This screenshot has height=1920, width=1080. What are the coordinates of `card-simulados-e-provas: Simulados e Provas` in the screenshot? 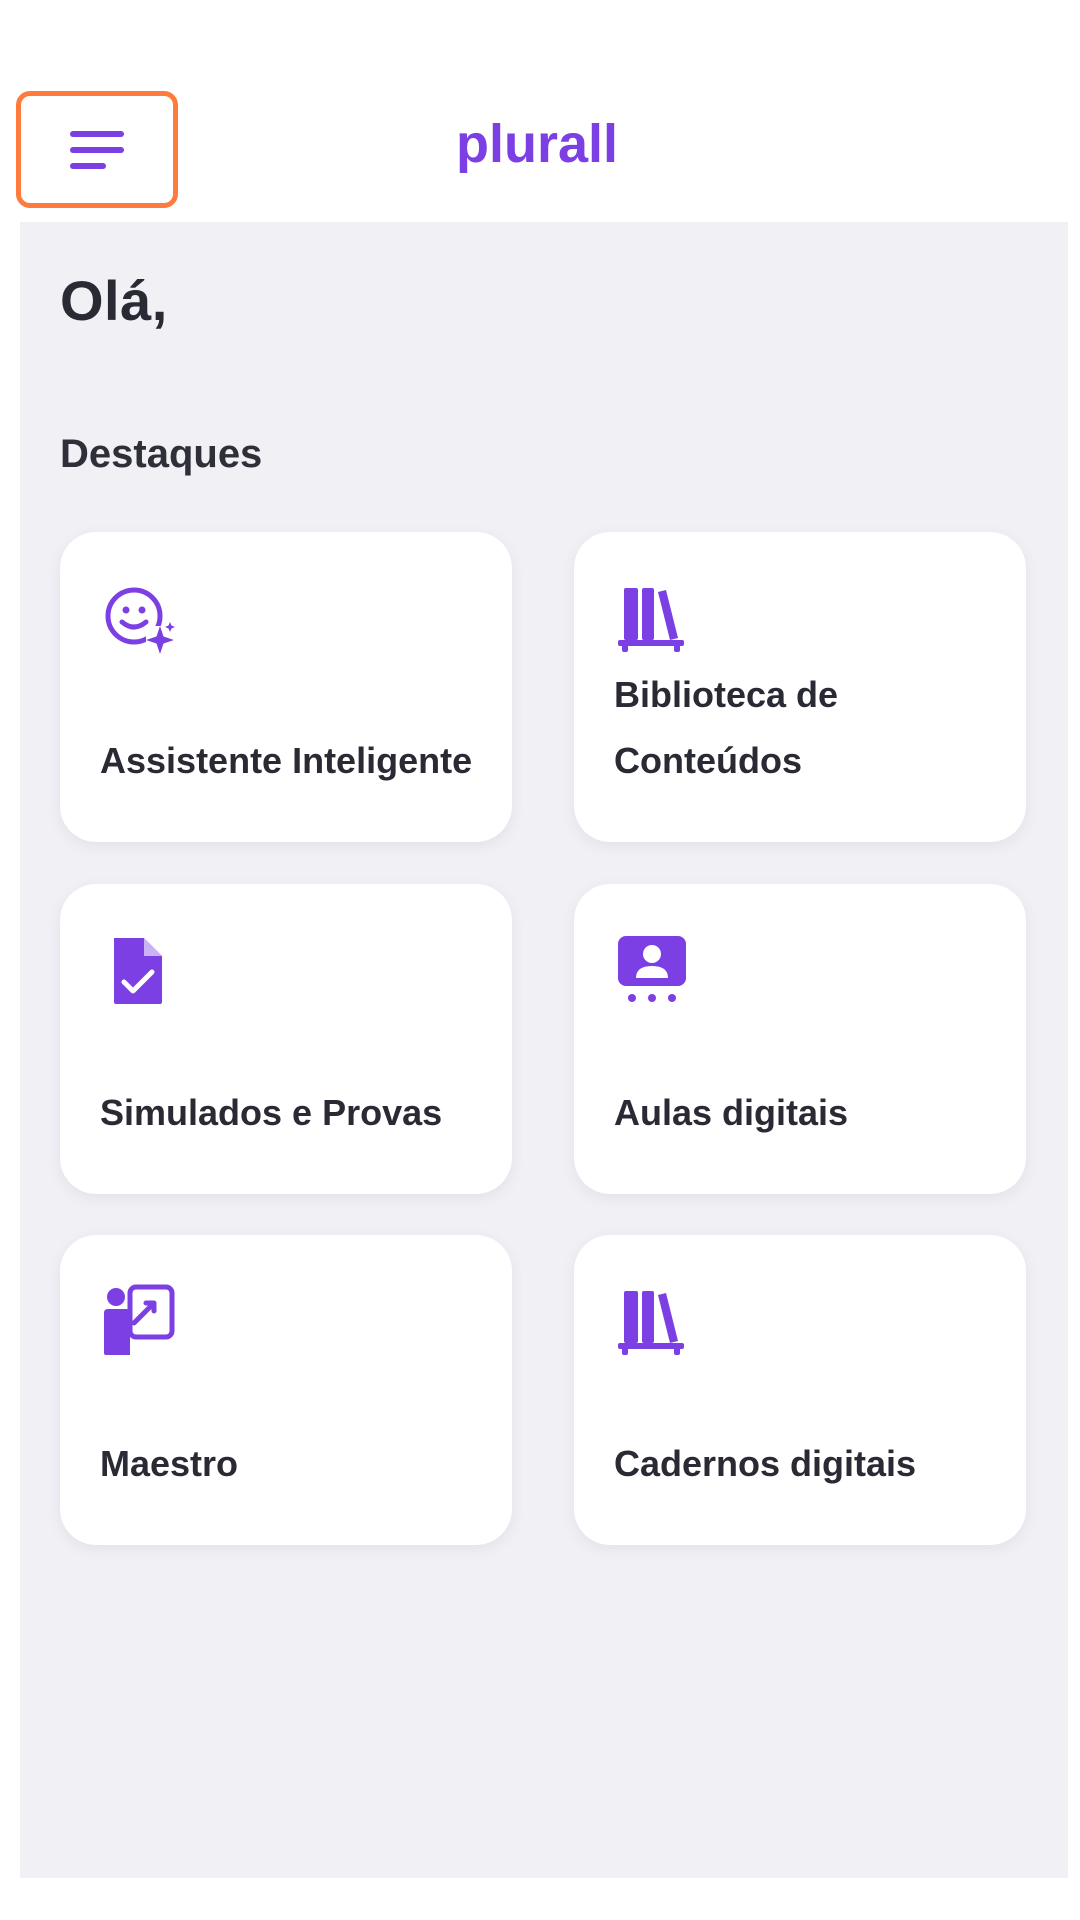 It's located at (286, 1039).